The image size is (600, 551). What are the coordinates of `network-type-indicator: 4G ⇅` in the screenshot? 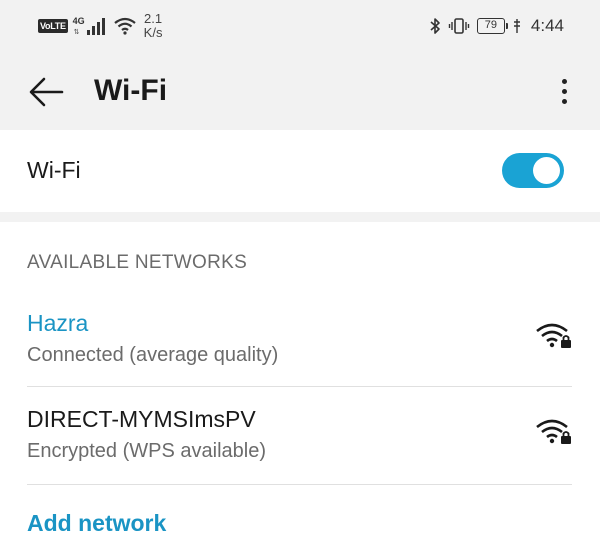 It's located at (79, 26).